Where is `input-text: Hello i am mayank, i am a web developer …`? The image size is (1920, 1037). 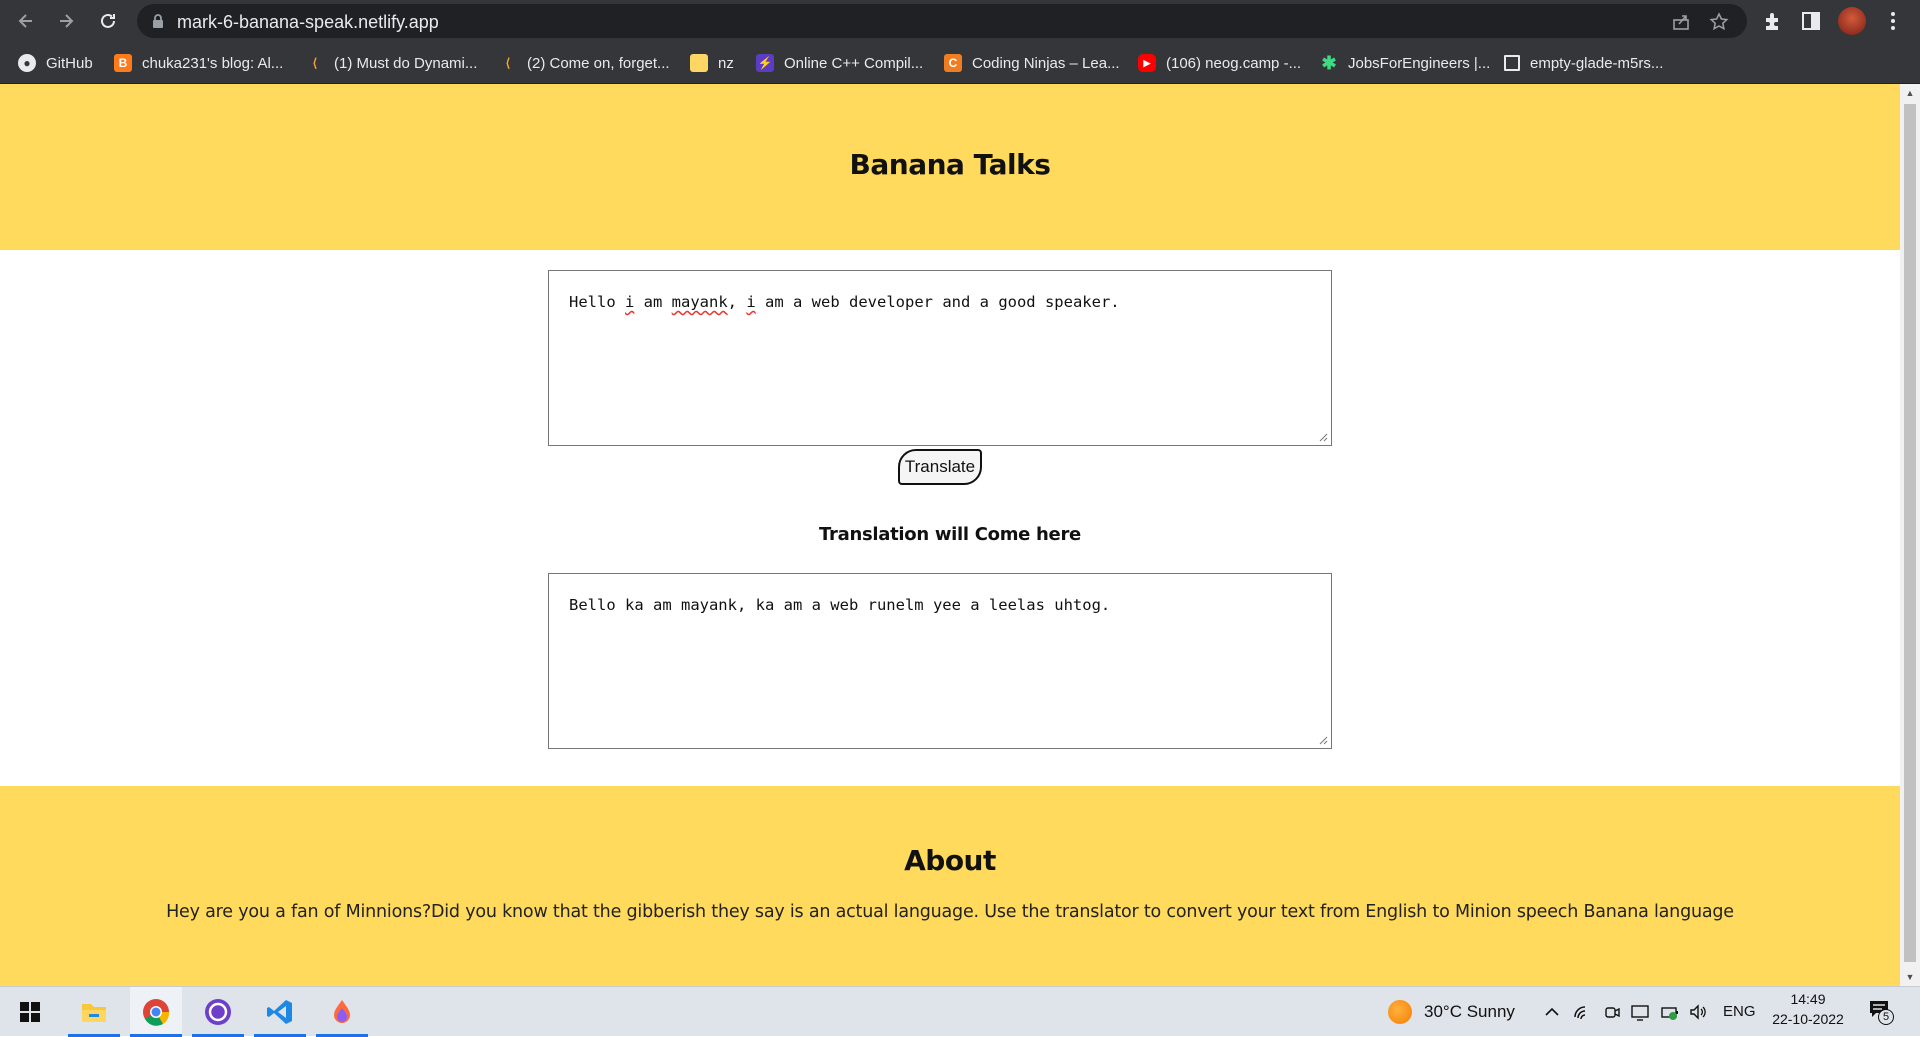
input-text: Hello i am mayank, i am a web developer … is located at coordinates (844, 302).